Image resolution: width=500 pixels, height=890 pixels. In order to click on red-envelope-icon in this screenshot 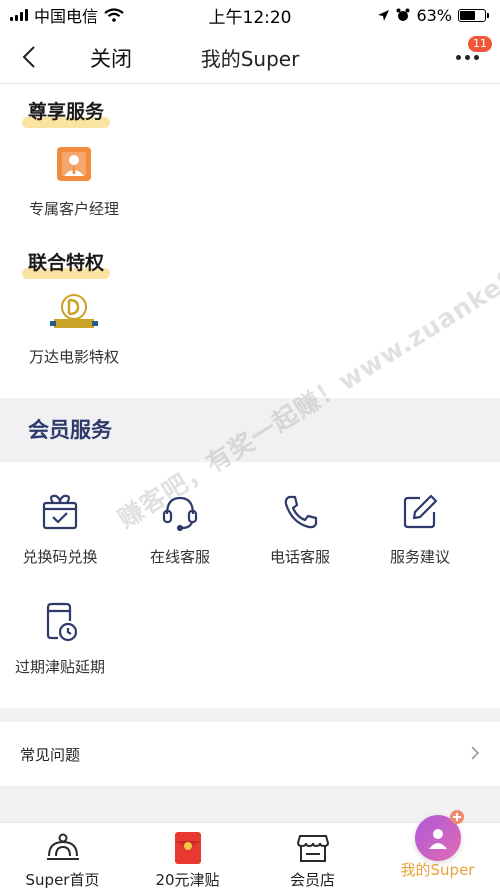, I will do `click(187, 848)`.